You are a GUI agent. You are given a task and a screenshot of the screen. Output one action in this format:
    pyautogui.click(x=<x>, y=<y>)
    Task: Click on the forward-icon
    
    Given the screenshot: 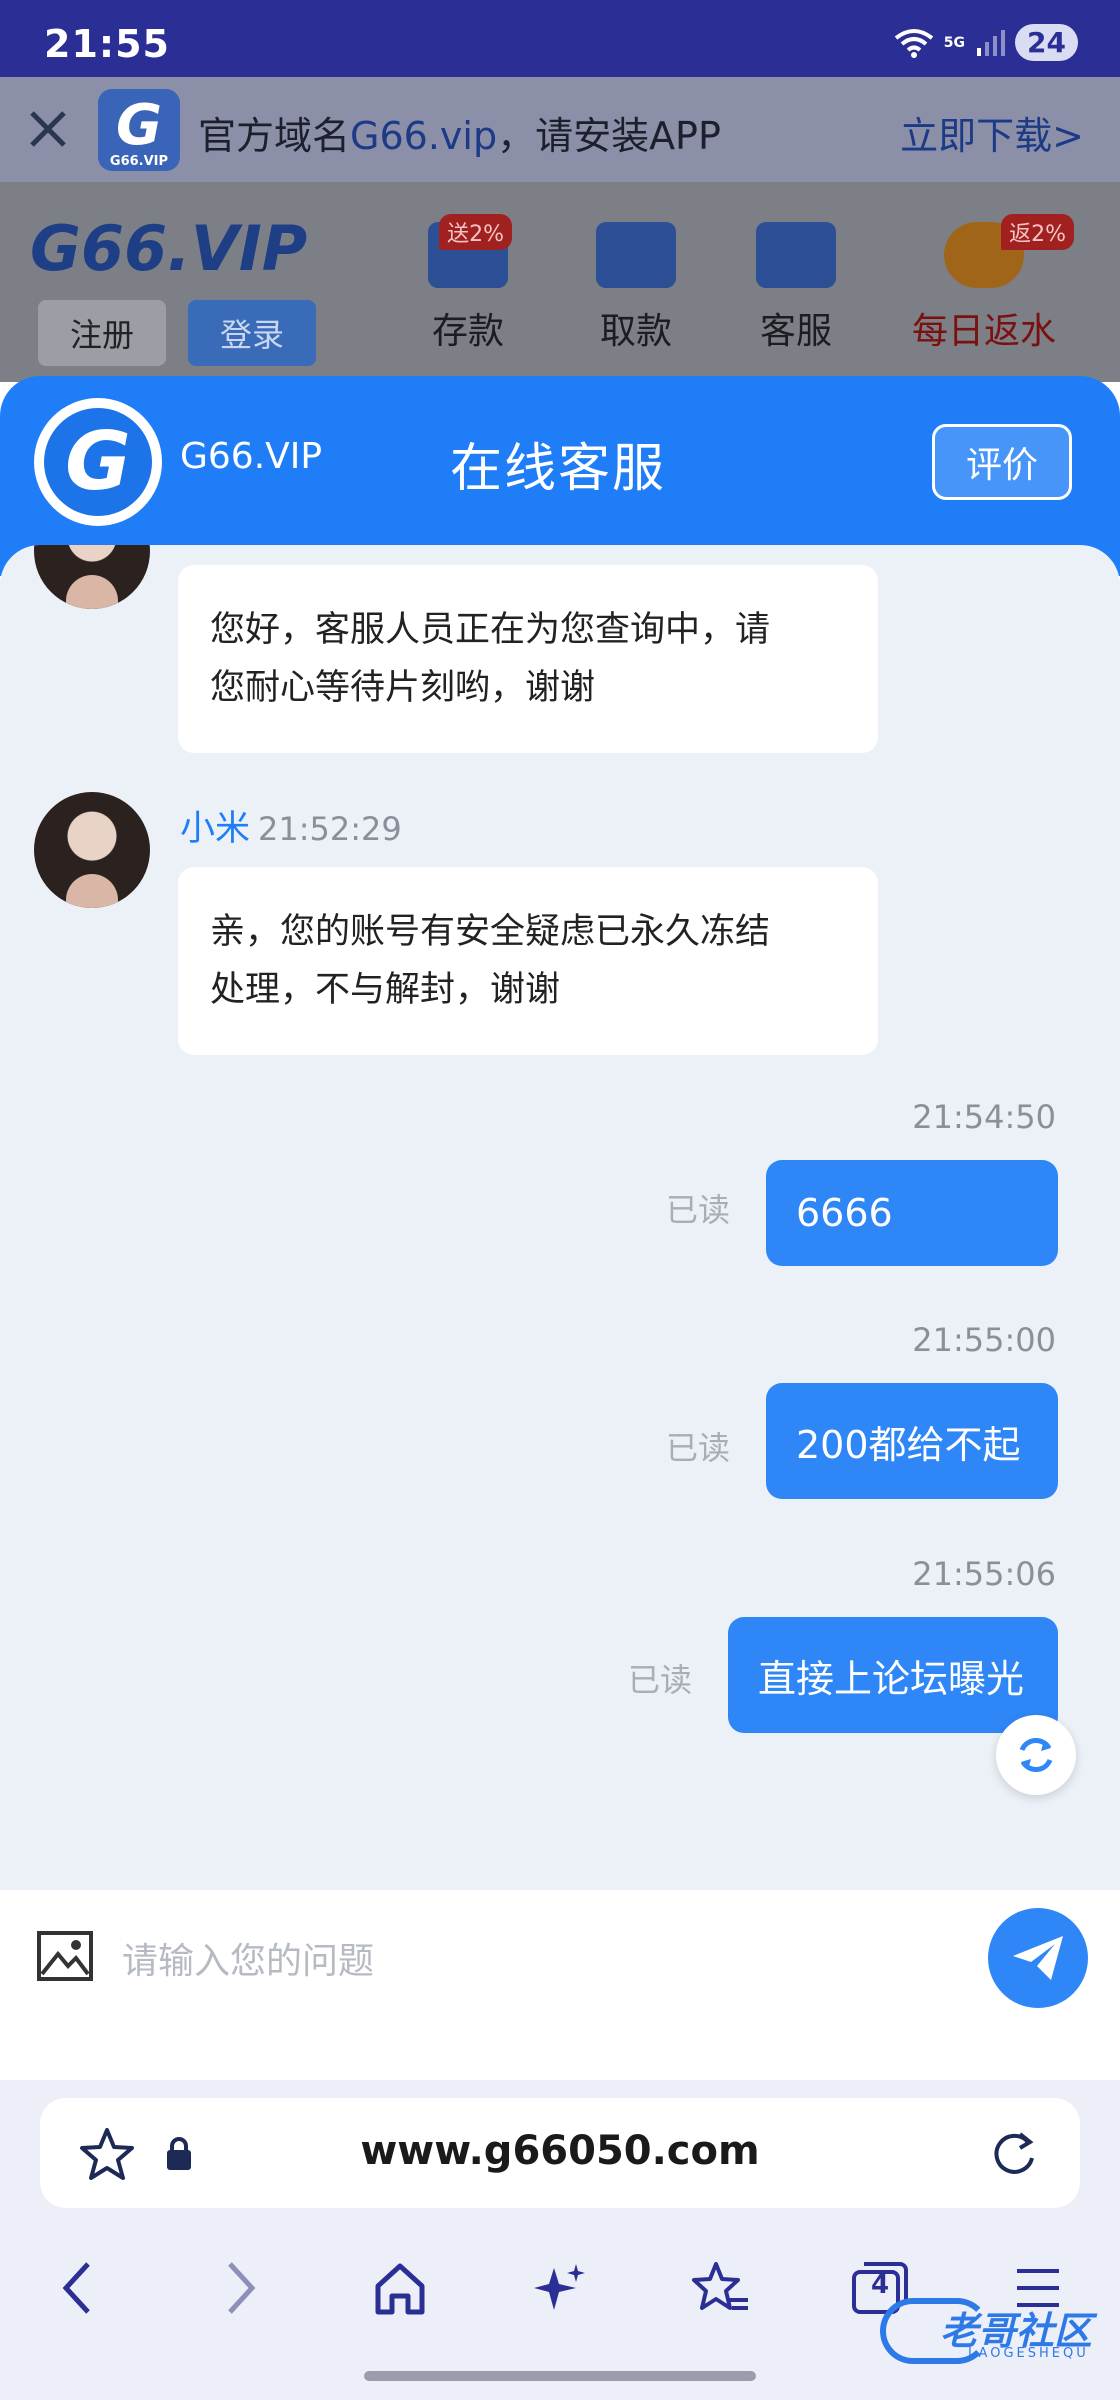 What is the action you would take?
    pyautogui.click(x=242, y=2288)
    